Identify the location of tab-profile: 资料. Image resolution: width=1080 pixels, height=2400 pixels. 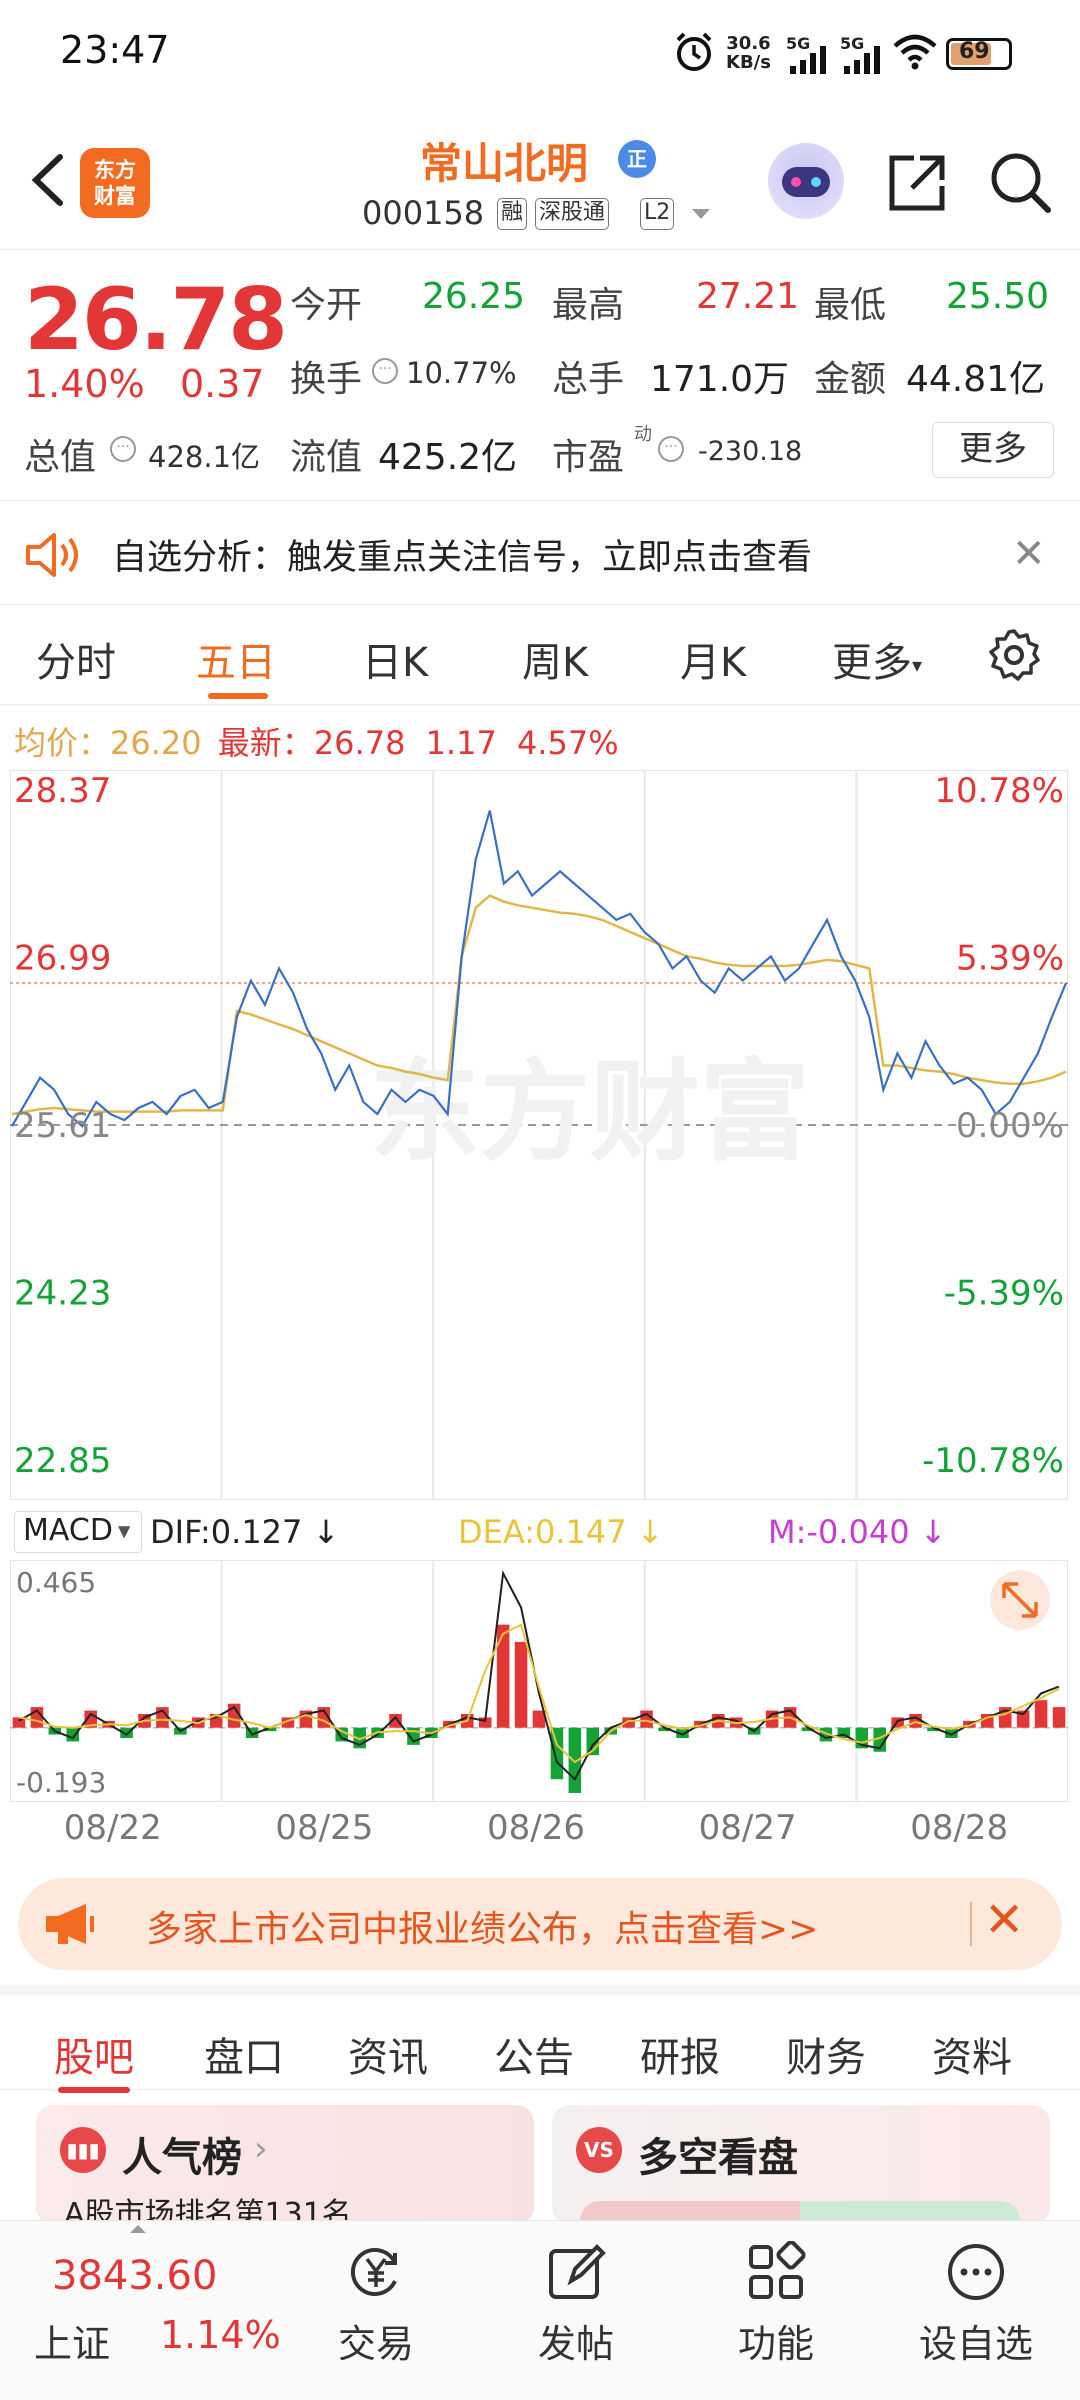
(972, 2054).